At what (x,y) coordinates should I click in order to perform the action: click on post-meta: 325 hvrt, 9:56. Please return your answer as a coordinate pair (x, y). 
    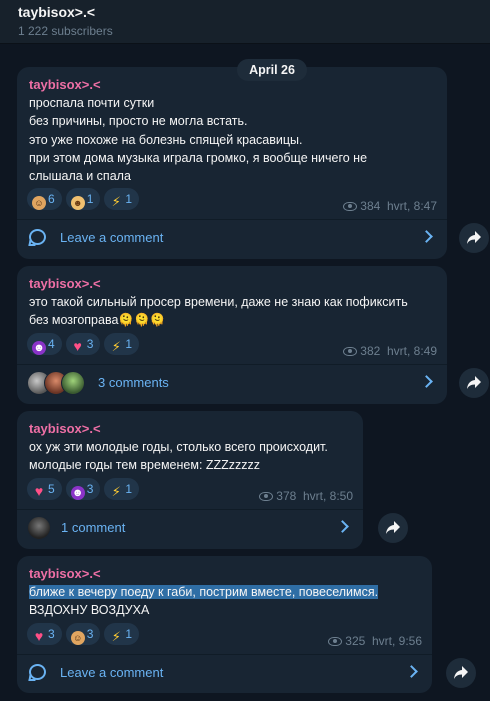
    Looking at the image, I should click on (375, 641).